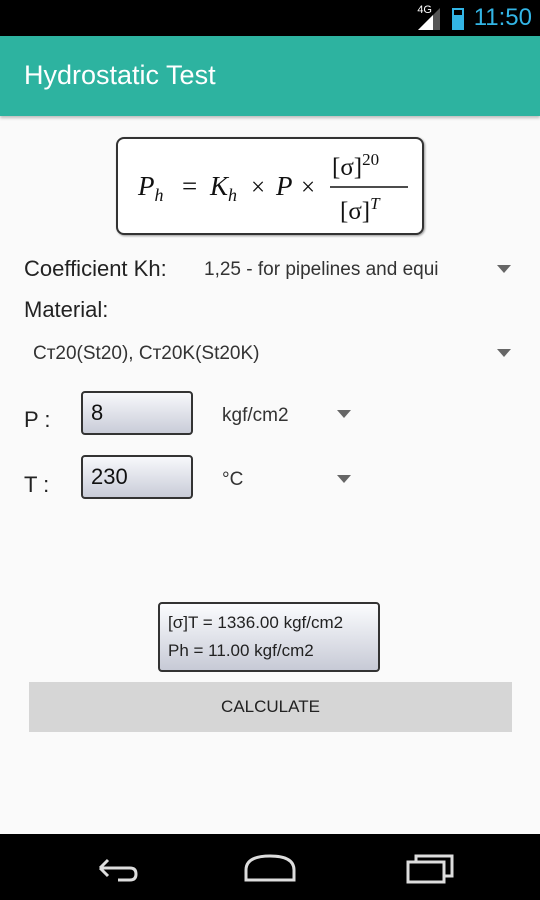 The width and height of the screenshot is (540, 900). I want to click on svg-text: Kh, so click(223, 188).